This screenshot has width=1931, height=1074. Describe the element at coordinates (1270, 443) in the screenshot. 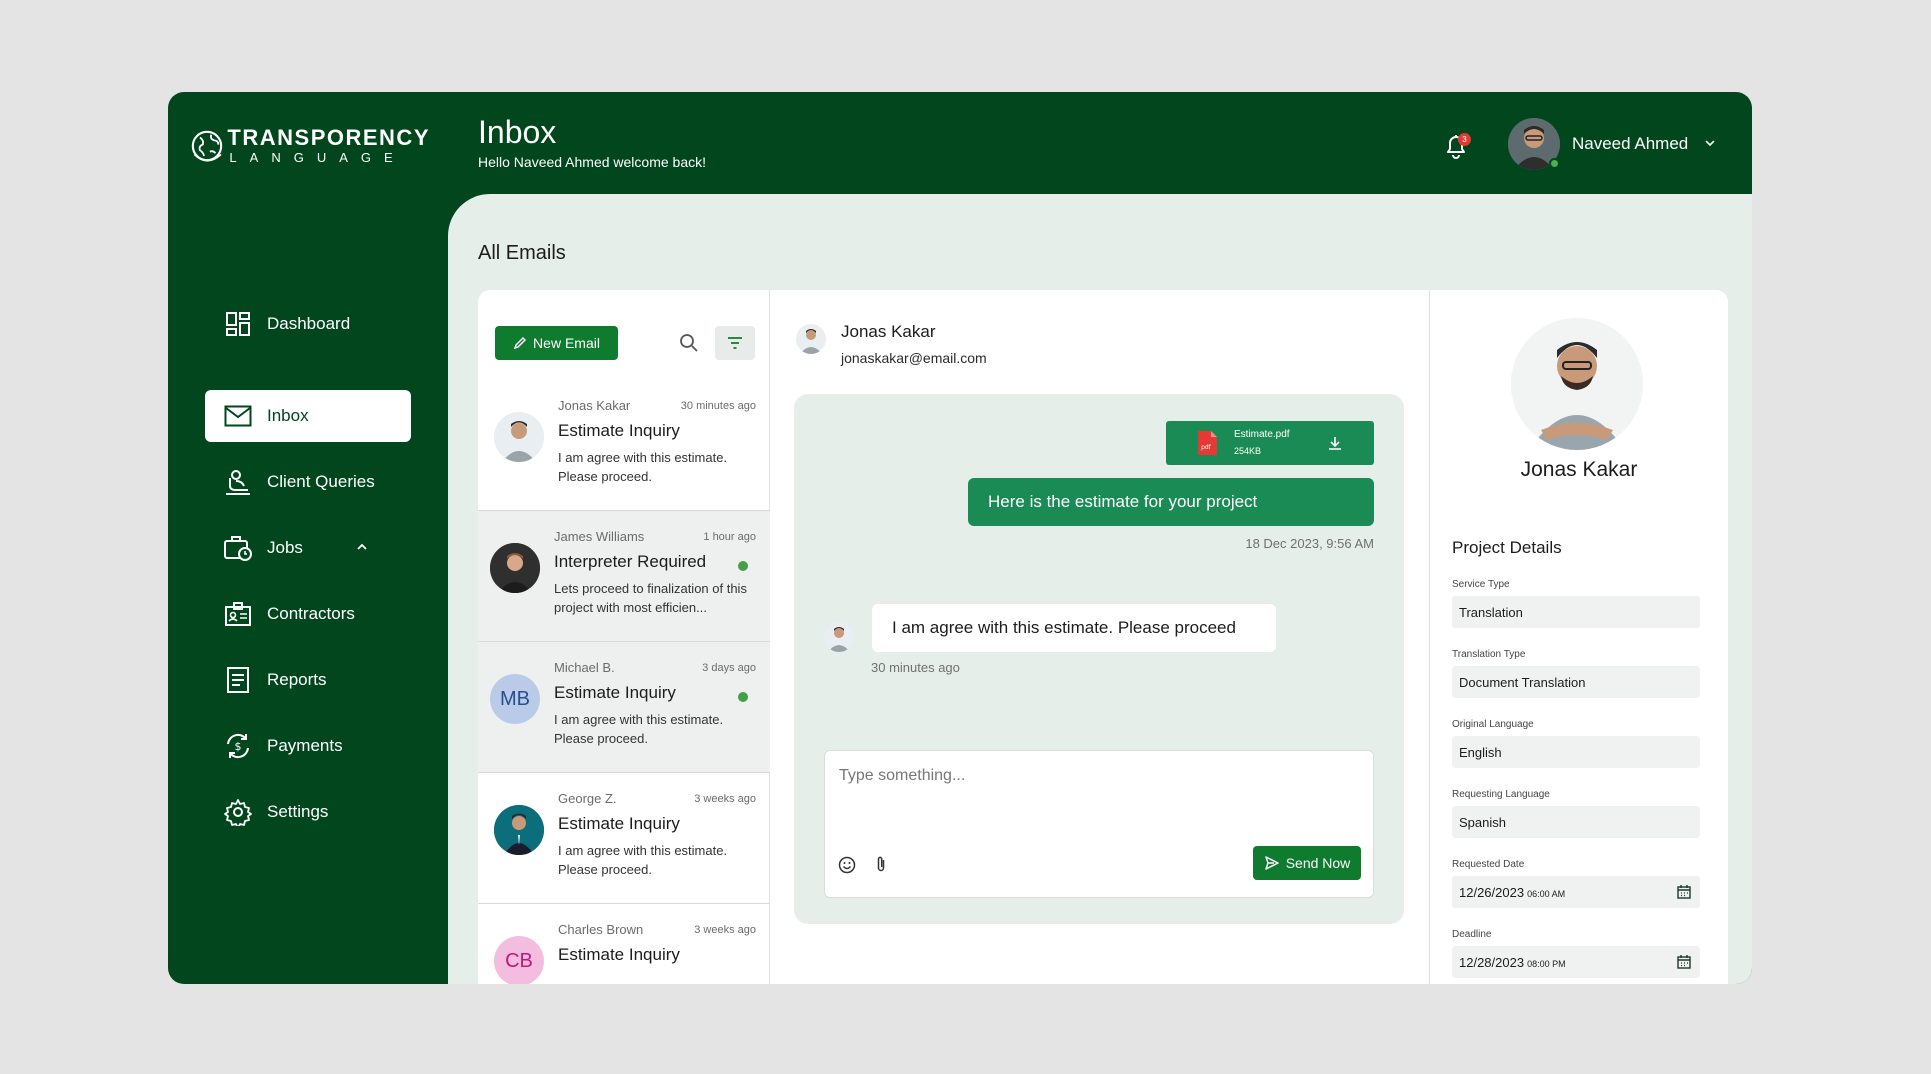

I see `attachment-card: pdf Estimate.pdf 254KB` at that location.